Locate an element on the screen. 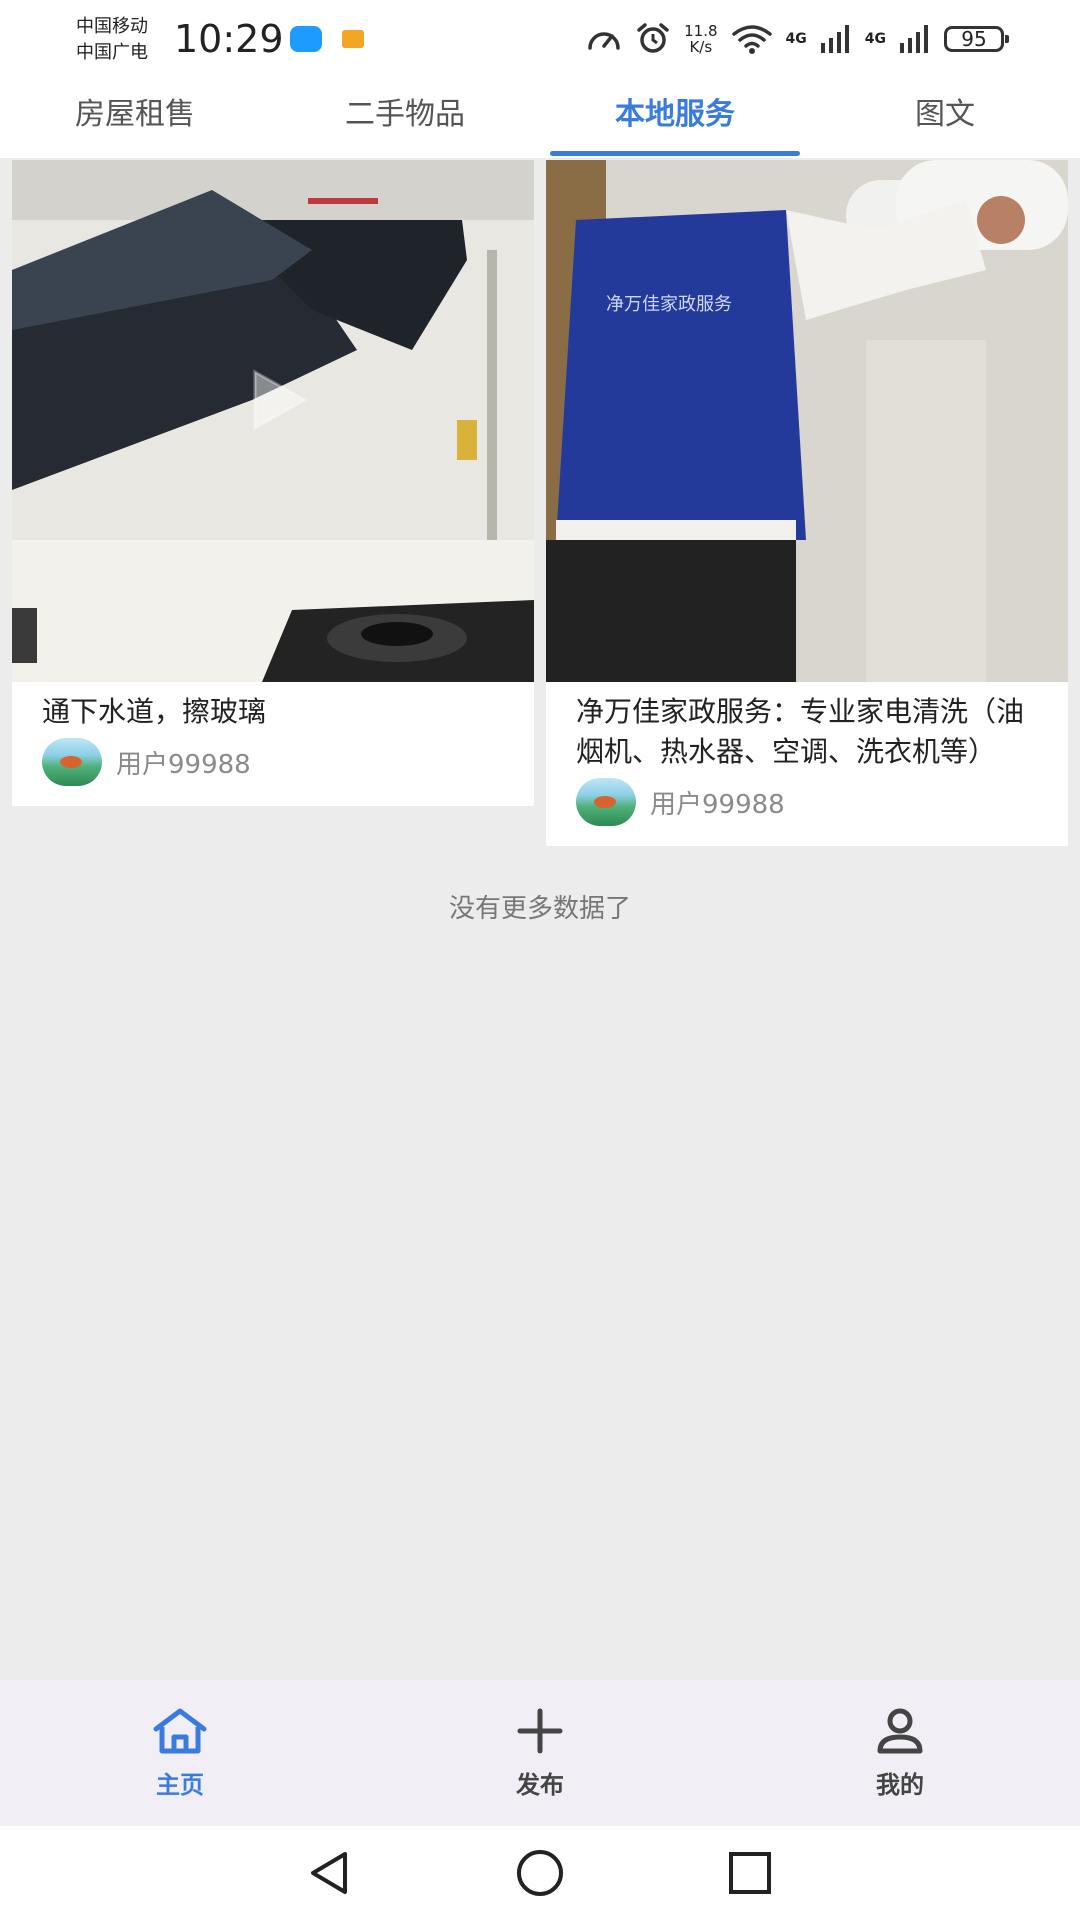  tab-image-text: 图文 is located at coordinates (945, 118).